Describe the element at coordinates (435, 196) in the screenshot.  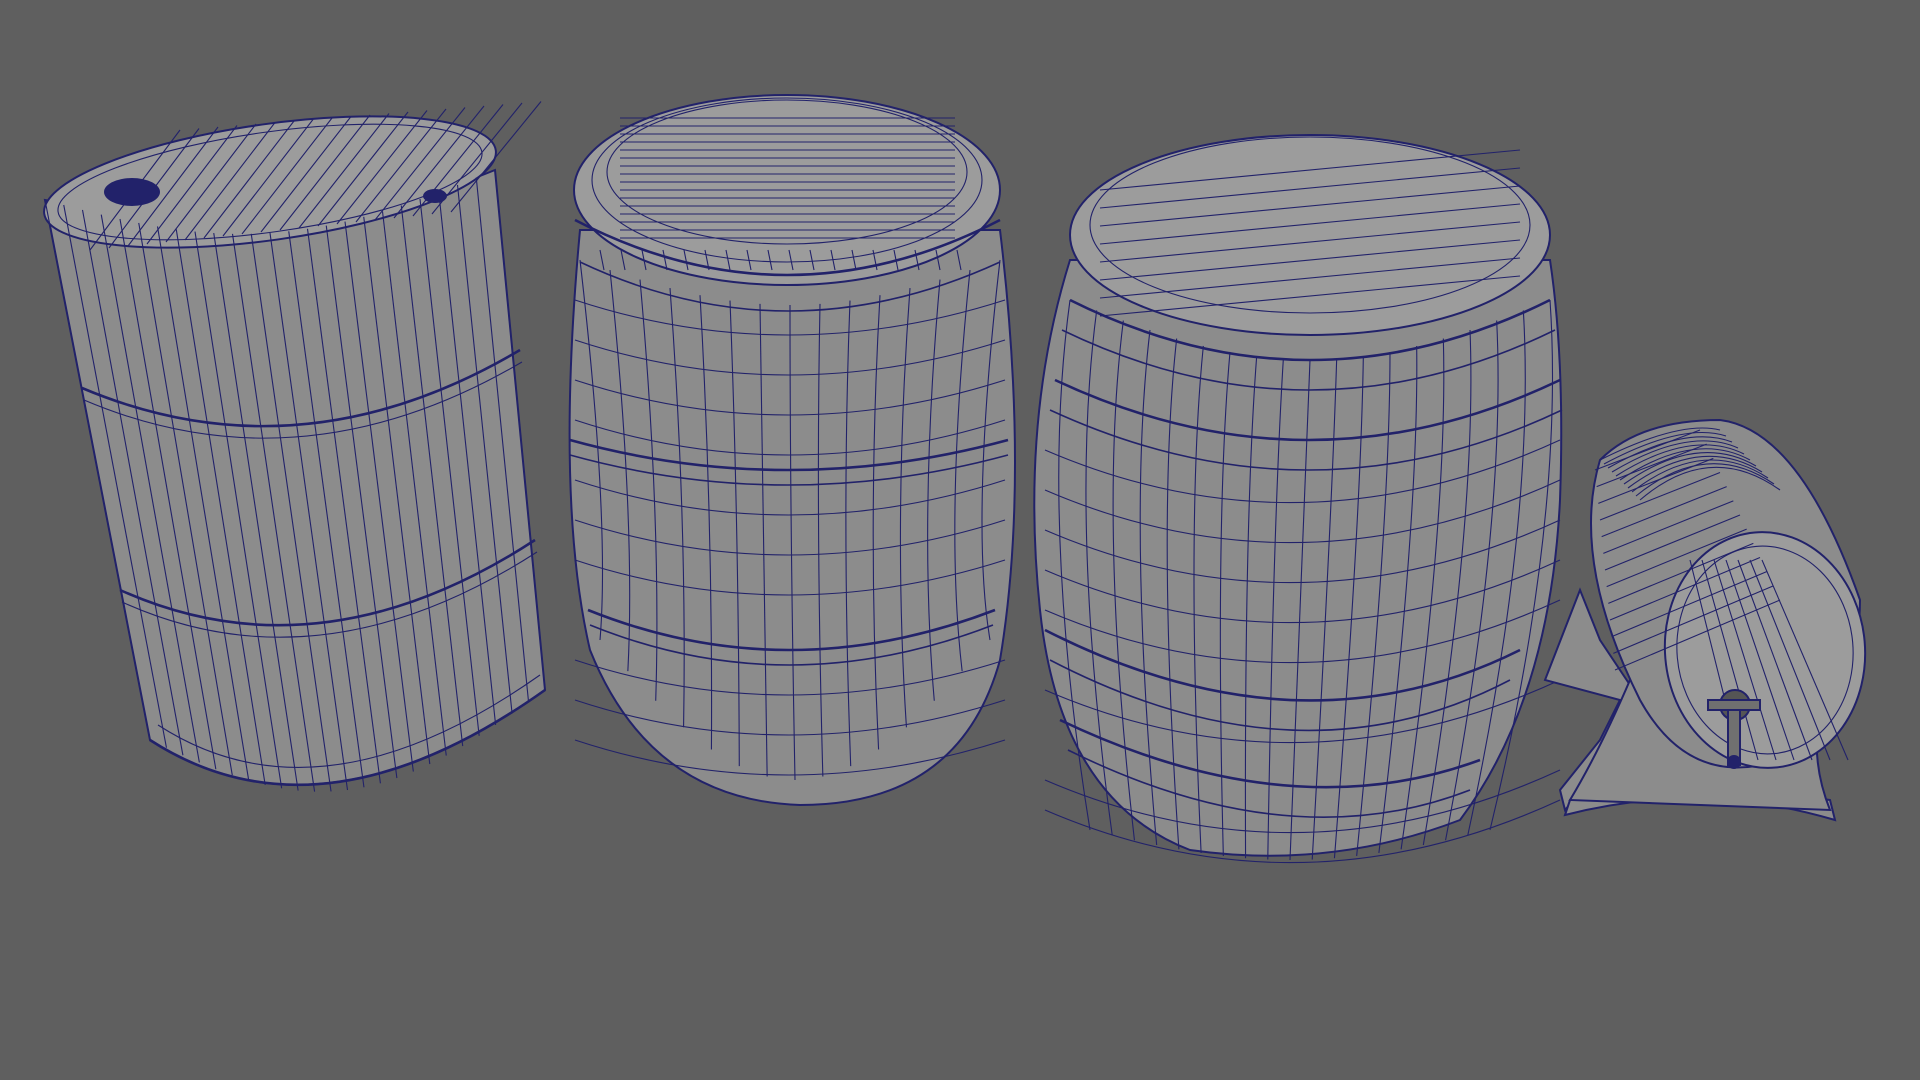
I see `small-bung` at that location.